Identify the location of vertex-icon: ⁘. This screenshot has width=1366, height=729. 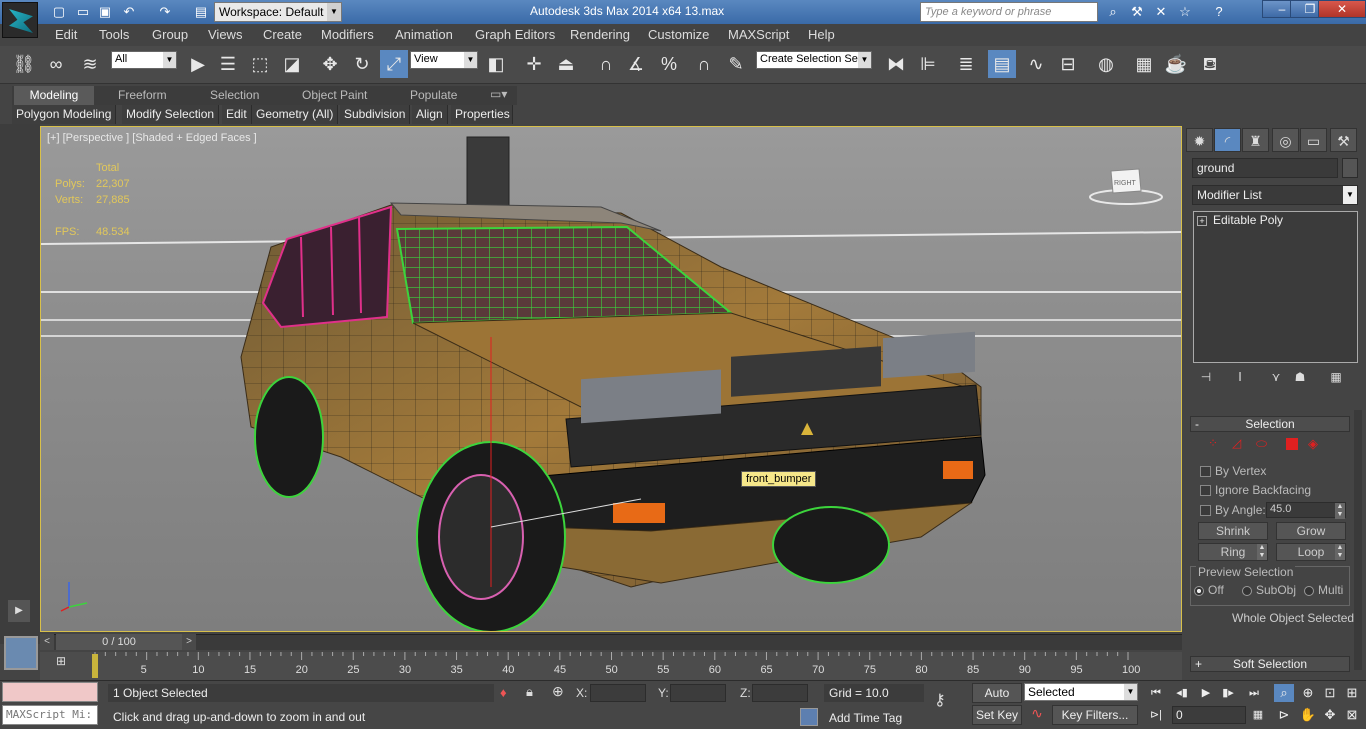
(1213, 443).